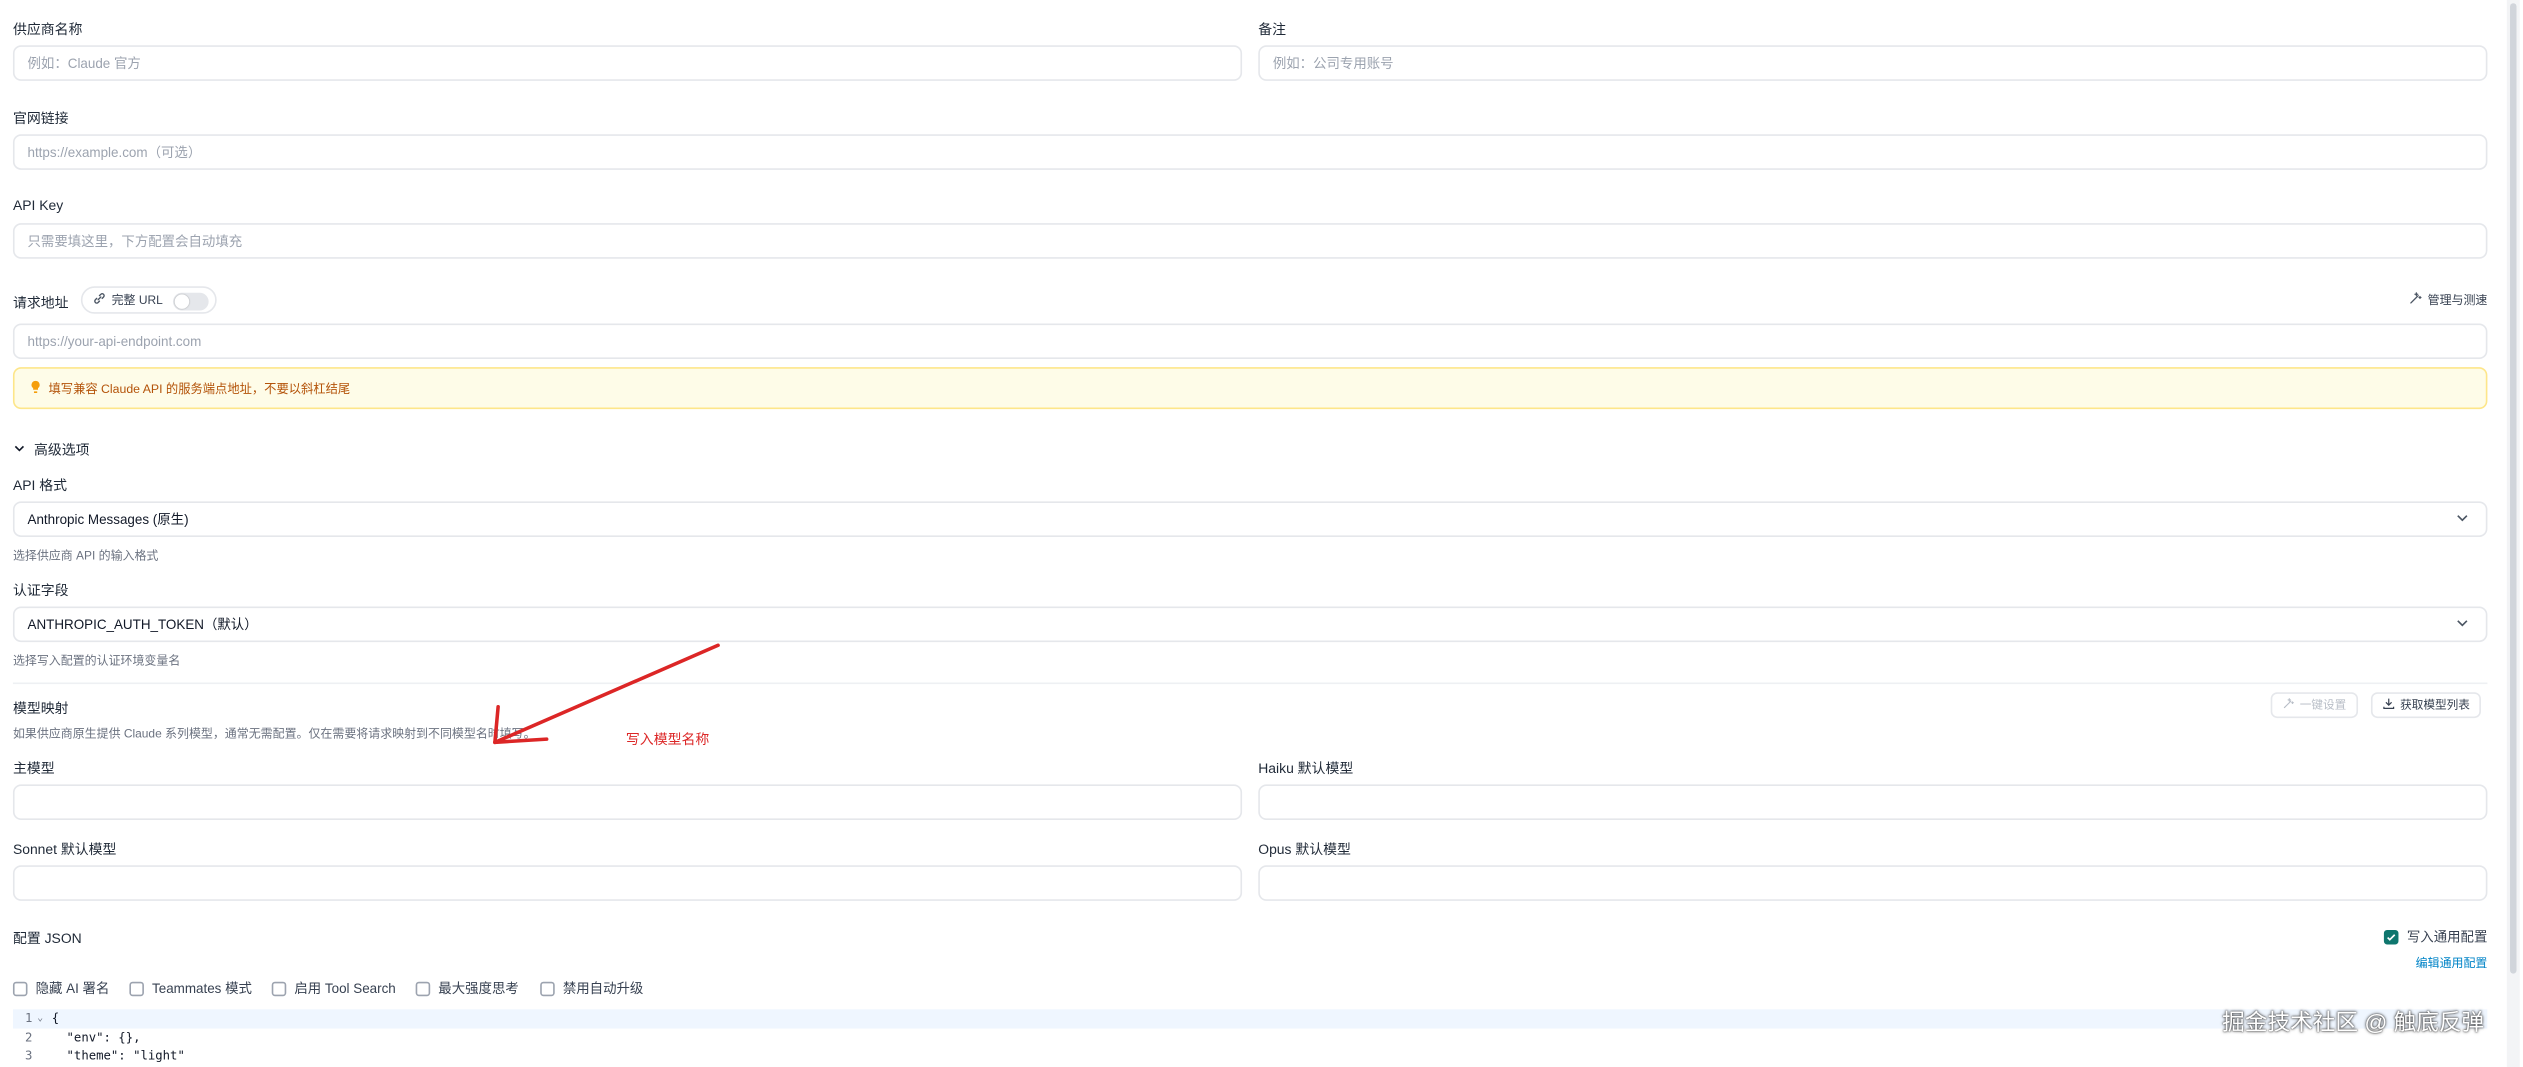 Image resolution: width=2523 pixels, height=1067 pixels. Describe the element at coordinates (627, 63) in the screenshot. I see `provider-name-input: 例如：Claude 官方` at that location.